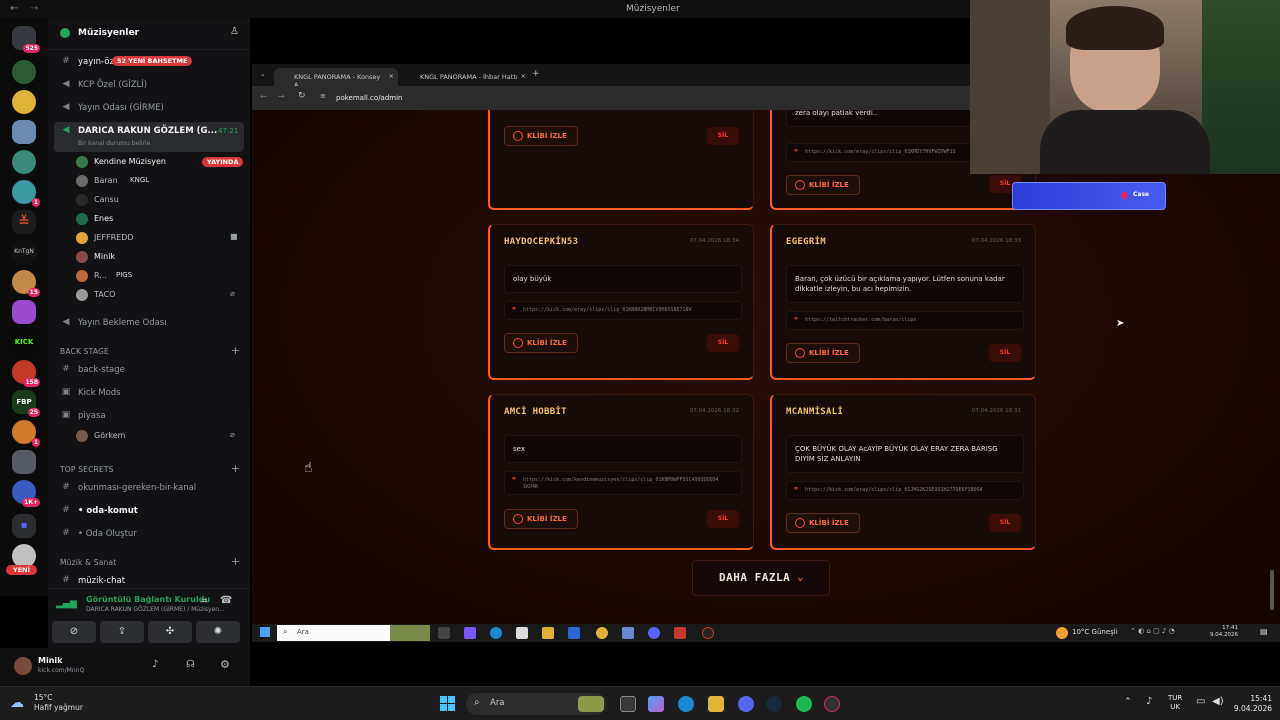 The width and height of the screenshot is (1280, 720). What do you see at coordinates (1218, 701) in the screenshot?
I see `volume-icon: ◀)` at bounding box center [1218, 701].